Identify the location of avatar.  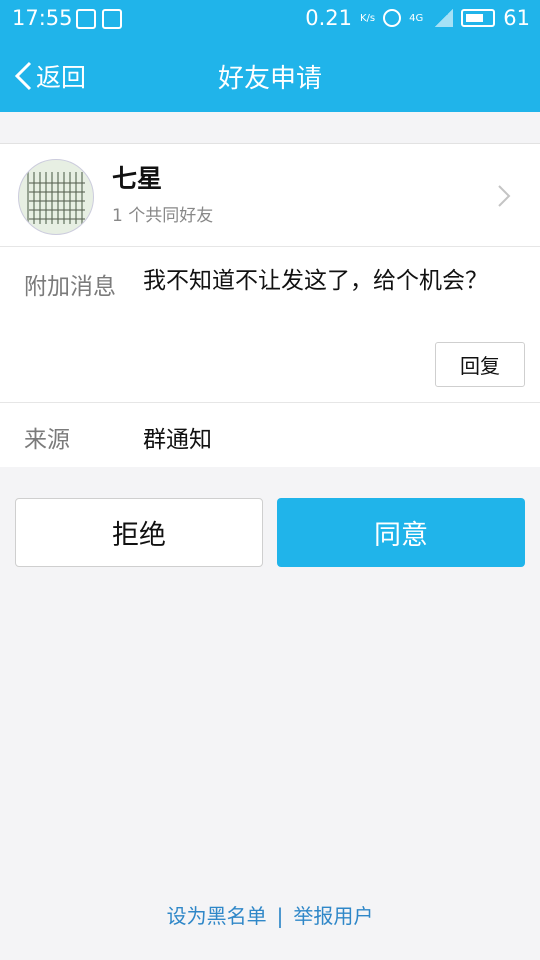
(56, 197).